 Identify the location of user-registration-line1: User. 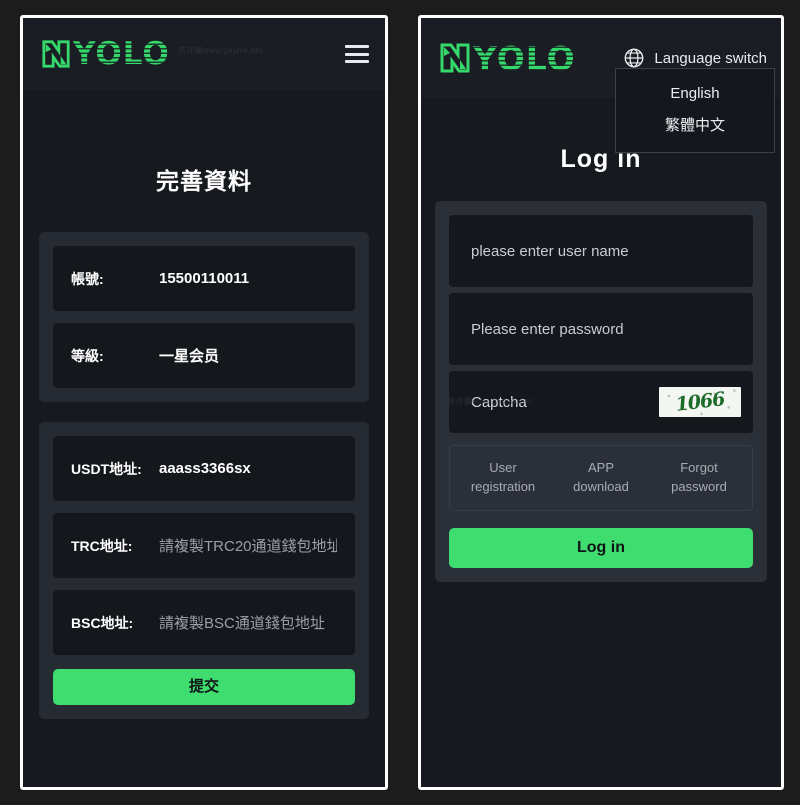
(503, 467).